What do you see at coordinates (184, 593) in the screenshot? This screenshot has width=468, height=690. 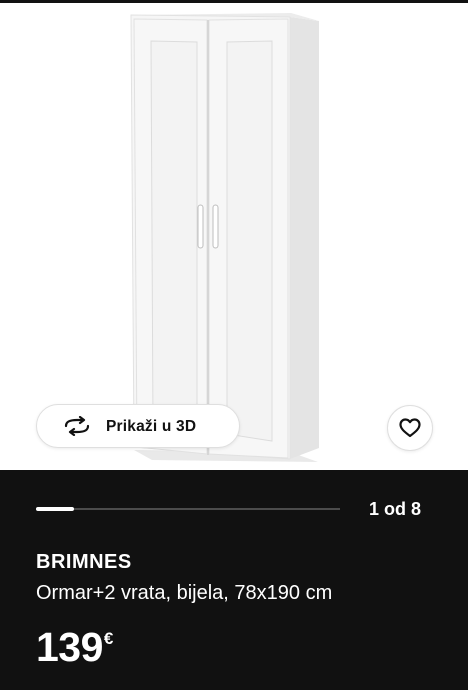 I see `product-description: Ormar+2 vrata, bijela, 78x190 cm` at bounding box center [184, 593].